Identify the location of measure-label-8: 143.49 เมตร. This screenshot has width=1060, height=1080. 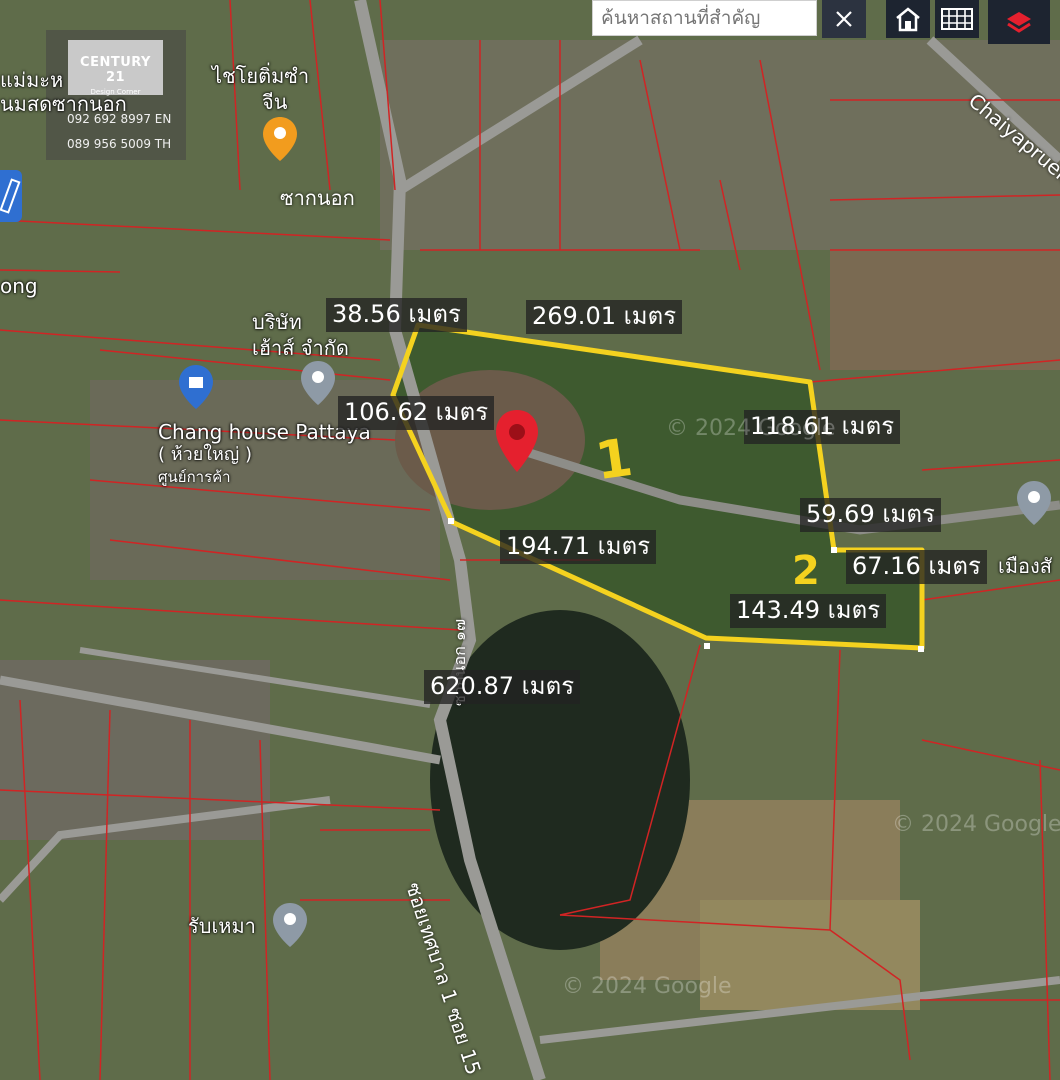
(808, 611).